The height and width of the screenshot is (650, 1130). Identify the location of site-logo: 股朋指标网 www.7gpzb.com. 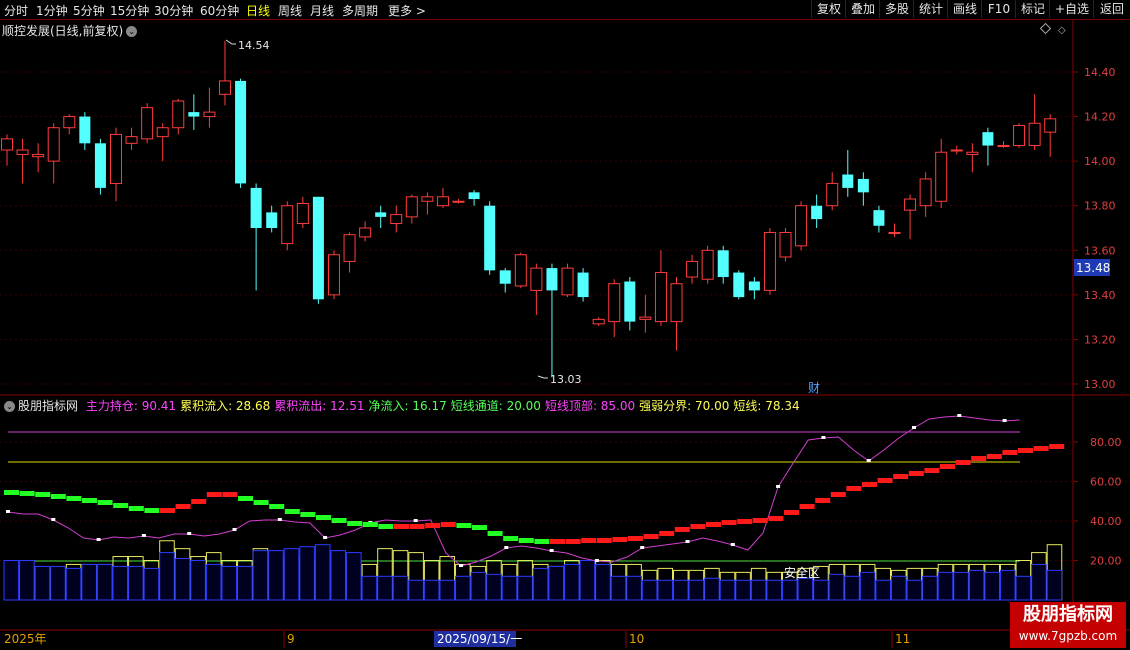
(1068, 625).